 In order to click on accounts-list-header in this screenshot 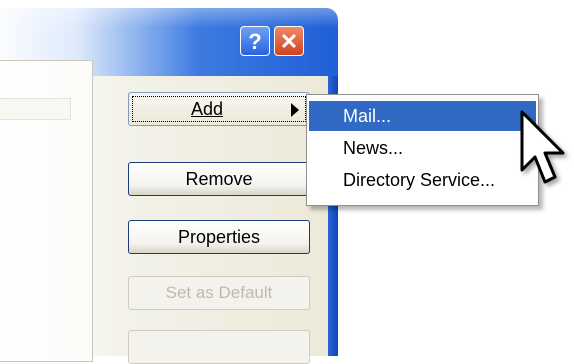, I will do `click(35, 109)`.